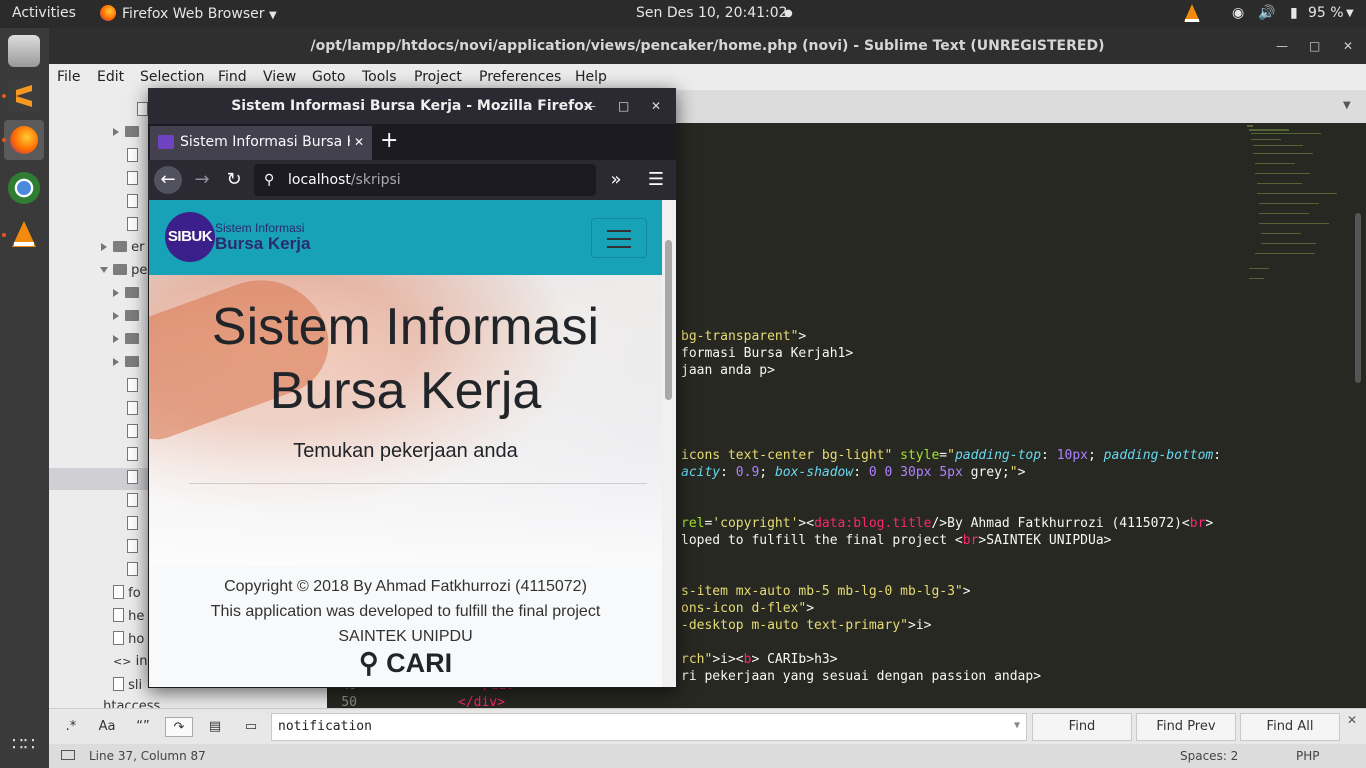 The image size is (1366, 768). What do you see at coordinates (1295, 208) in the screenshot?
I see `minimap` at bounding box center [1295, 208].